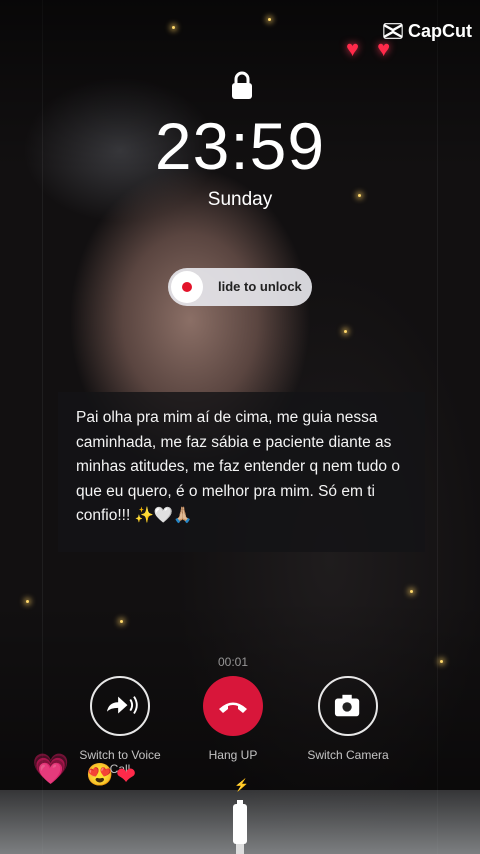 The height and width of the screenshot is (854, 480). I want to click on camera-icon, so click(347, 705).